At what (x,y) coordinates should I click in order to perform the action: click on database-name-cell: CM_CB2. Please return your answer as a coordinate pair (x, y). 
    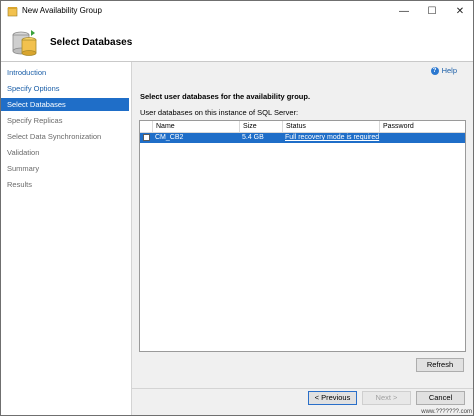
    Looking at the image, I should click on (169, 137).